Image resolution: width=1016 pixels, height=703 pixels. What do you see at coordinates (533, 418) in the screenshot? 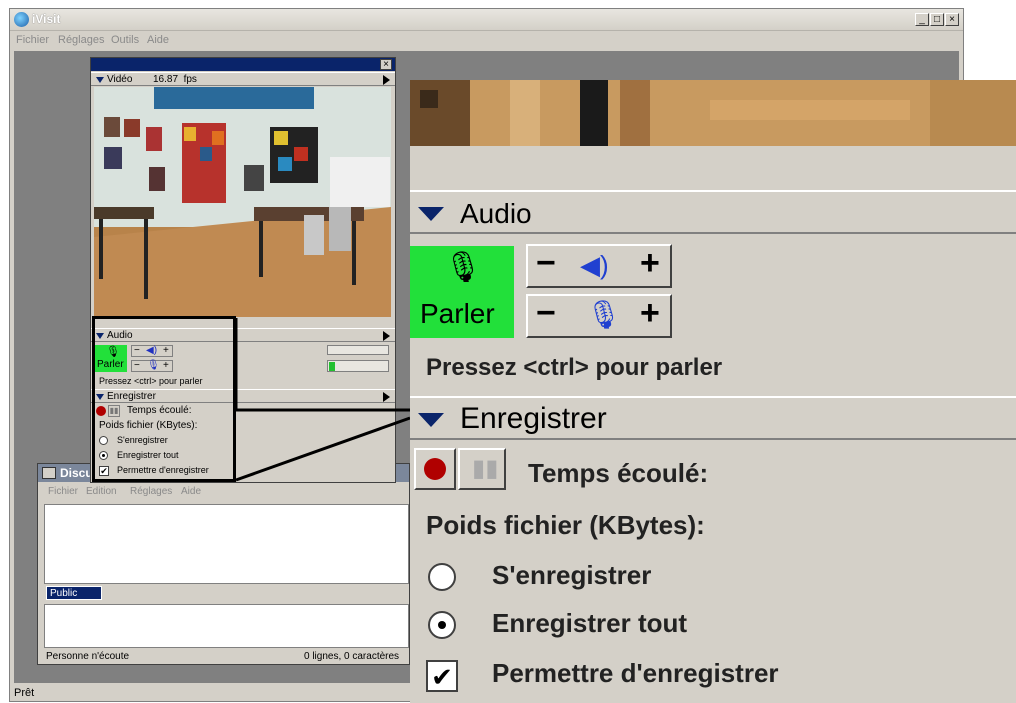
I see `zoom-record-label: Enregistrer` at bounding box center [533, 418].